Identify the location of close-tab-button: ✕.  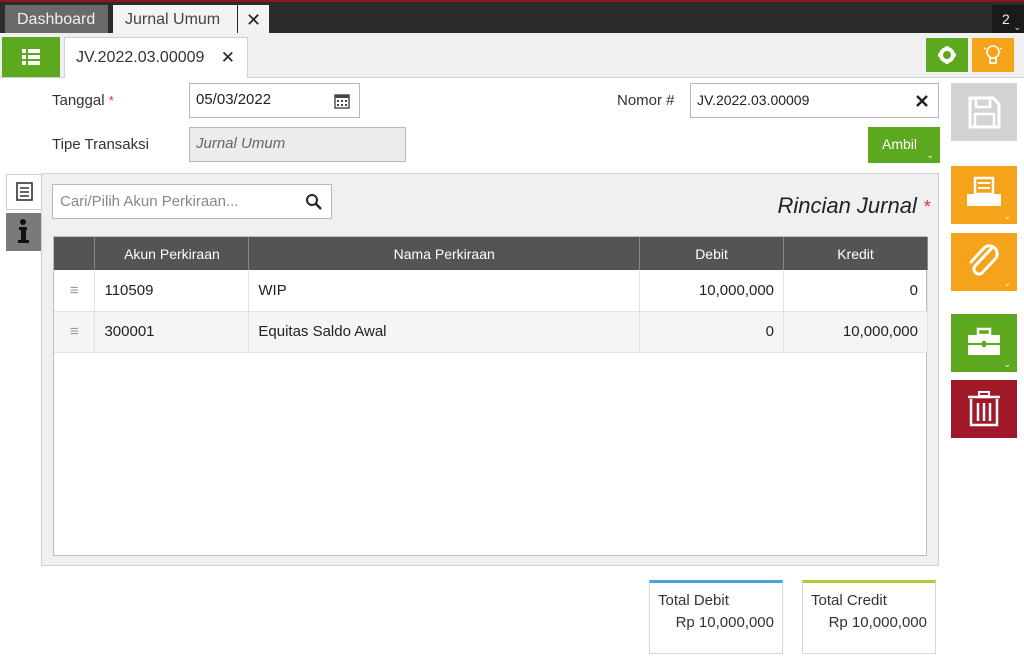
(253, 20).